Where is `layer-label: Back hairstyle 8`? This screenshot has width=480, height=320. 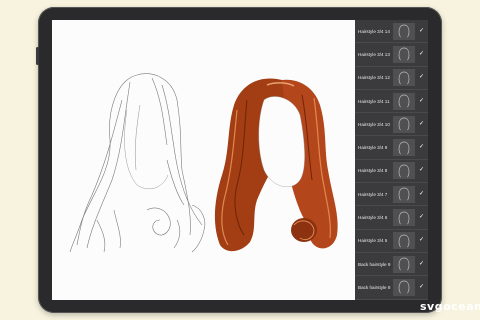
layer-label: Back hairstyle 8 is located at coordinates (374, 287).